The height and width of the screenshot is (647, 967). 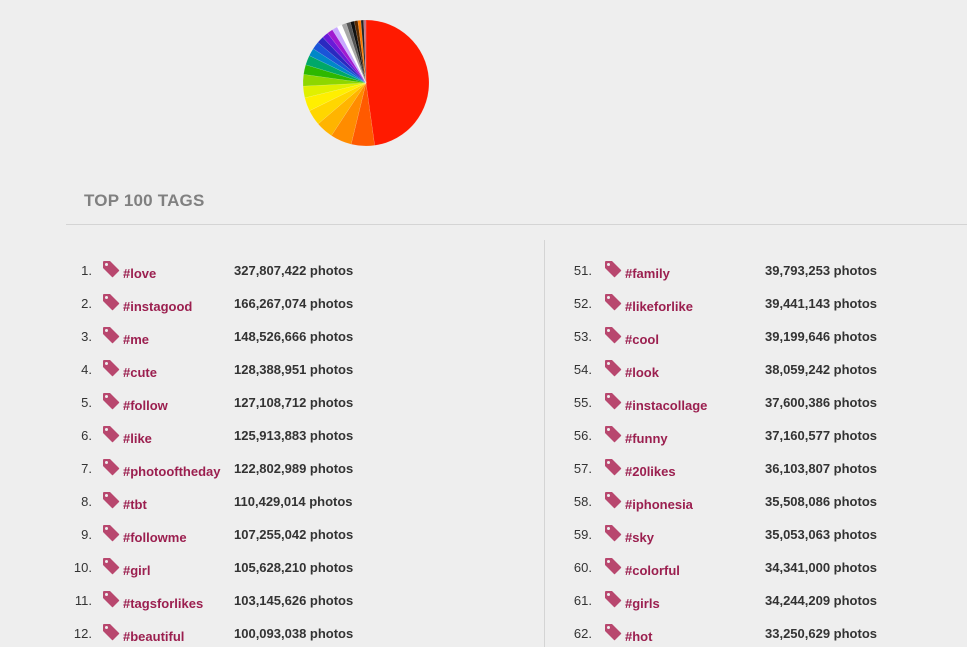 What do you see at coordinates (582, 369) in the screenshot?
I see `tag-rank: 54.` at bounding box center [582, 369].